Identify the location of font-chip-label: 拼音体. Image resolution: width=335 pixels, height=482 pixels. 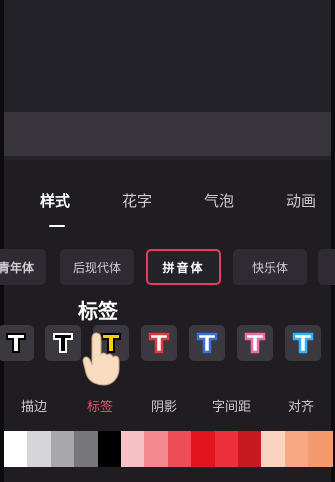
(183, 267).